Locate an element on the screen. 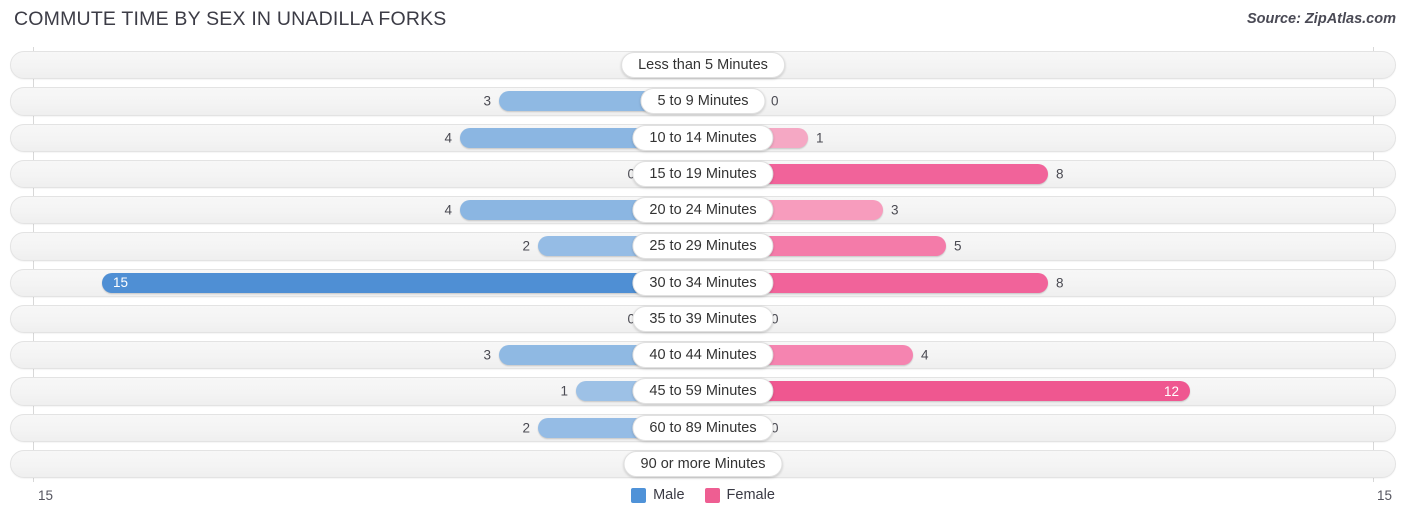 The height and width of the screenshot is (522, 1406). legend-item-female: Female is located at coordinates (739, 495).